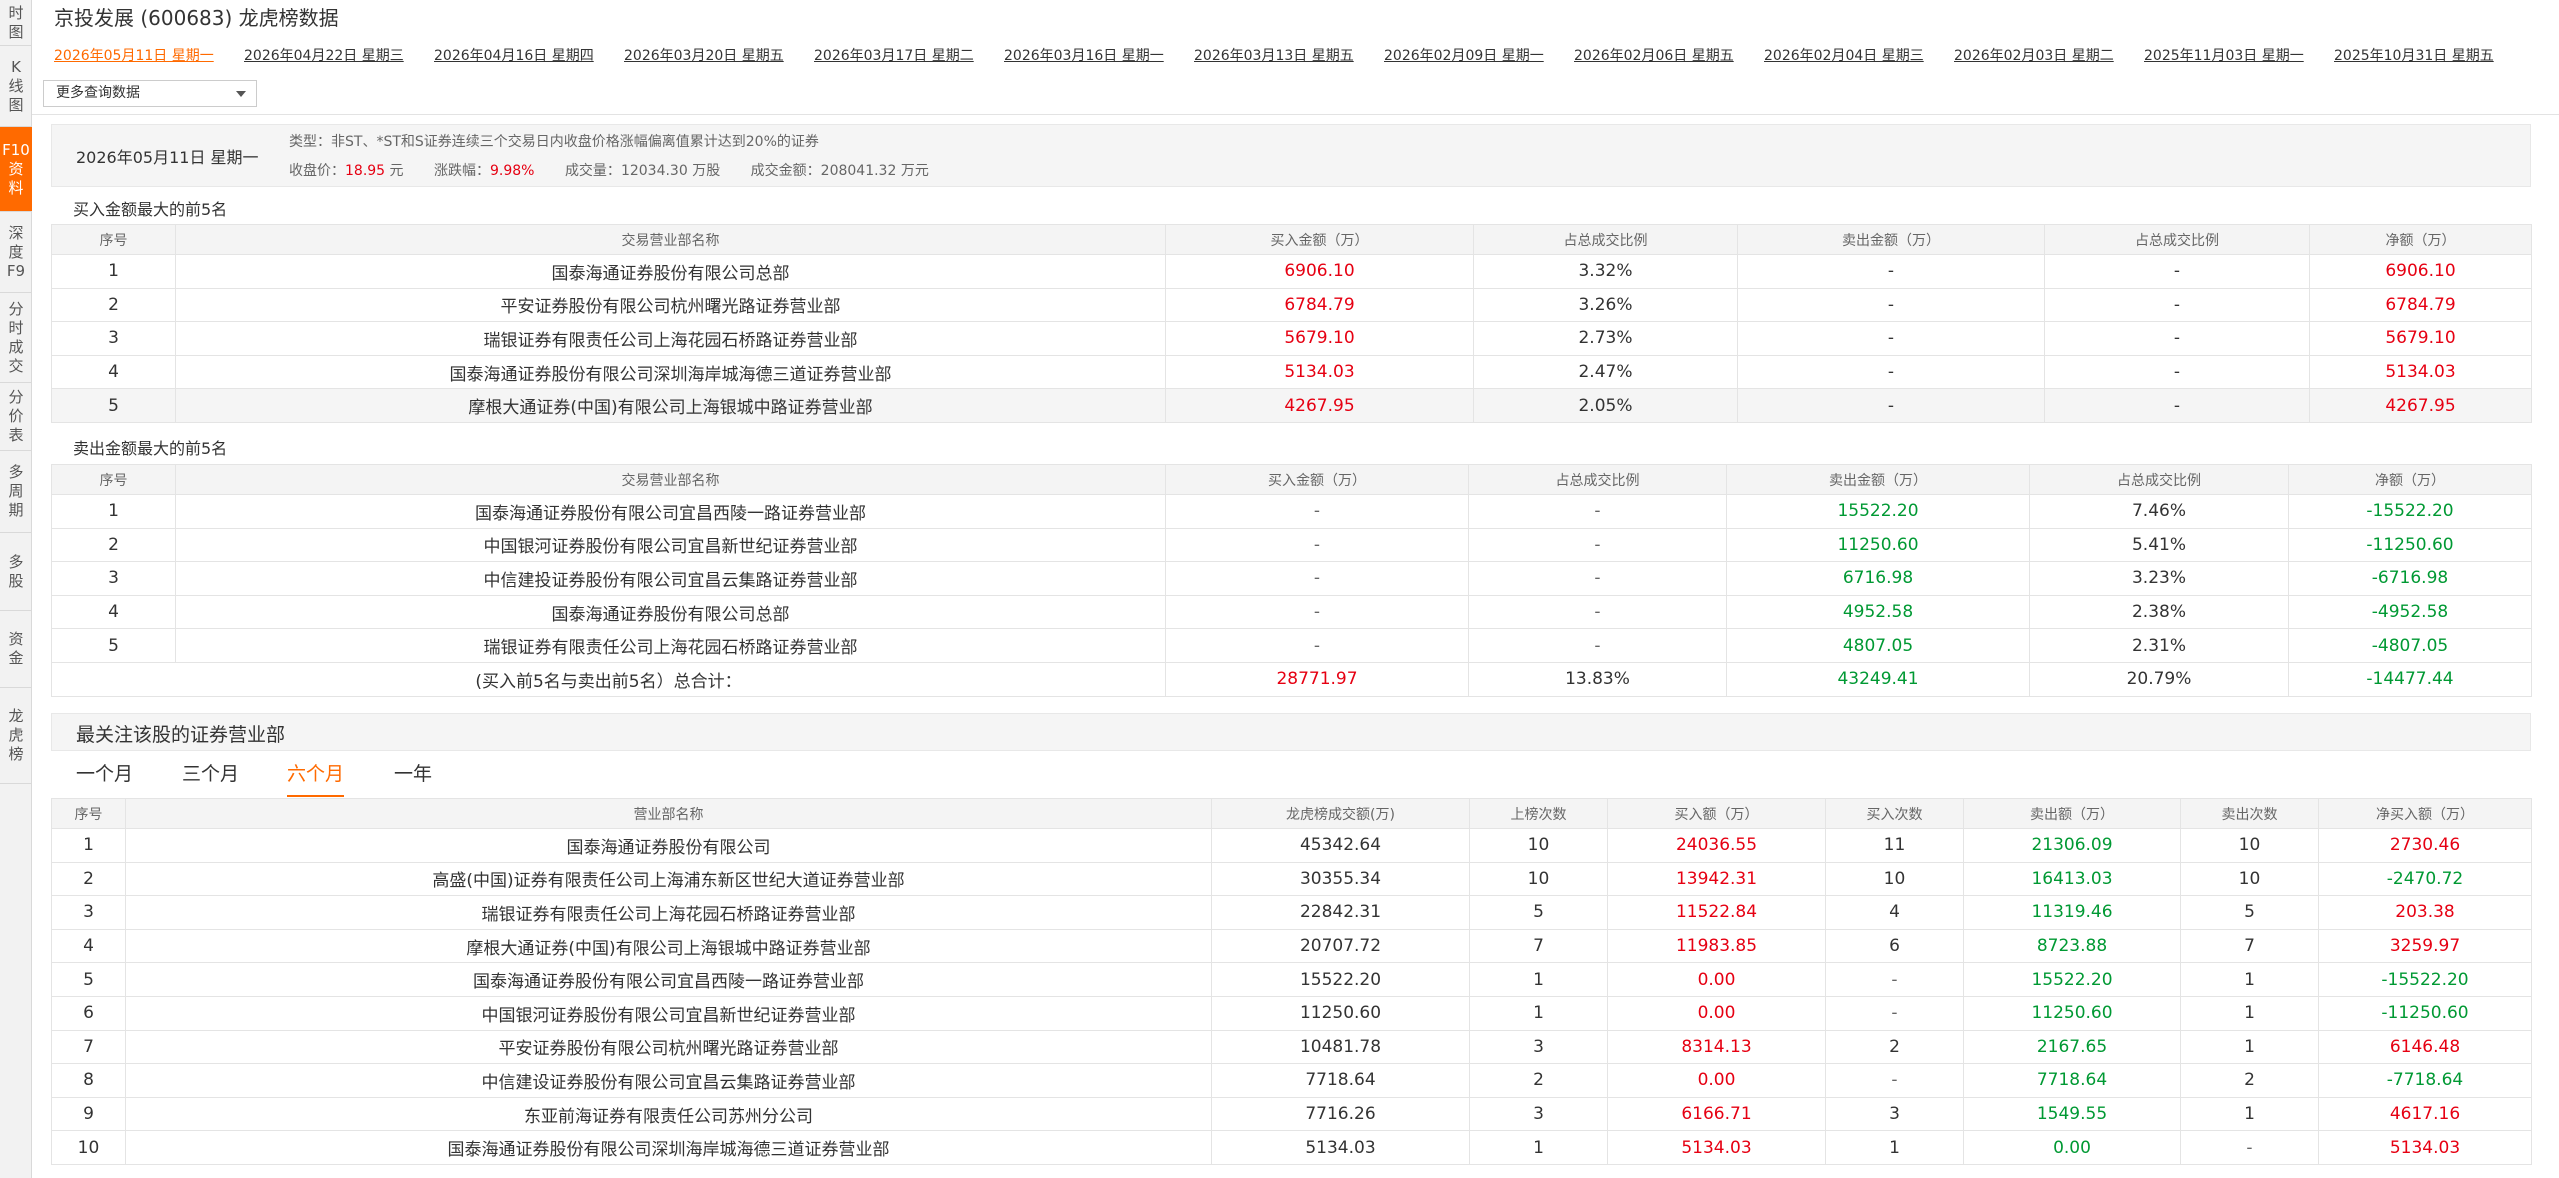 The image size is (2559, 1178). Describe the element at coordinates (1538, 946) in the screenshot. I see `table-cell: 7` at that location.